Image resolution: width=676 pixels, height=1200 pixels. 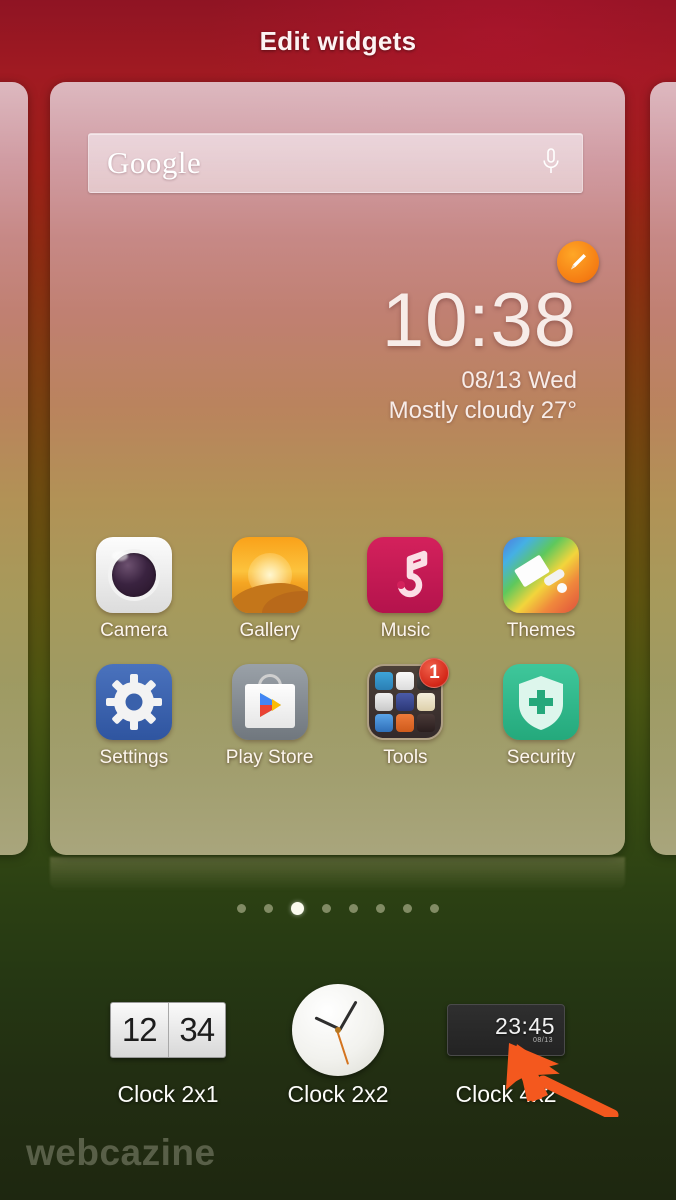 I want to click on title-bar: Edit widgets, so click(x=338, y=41).